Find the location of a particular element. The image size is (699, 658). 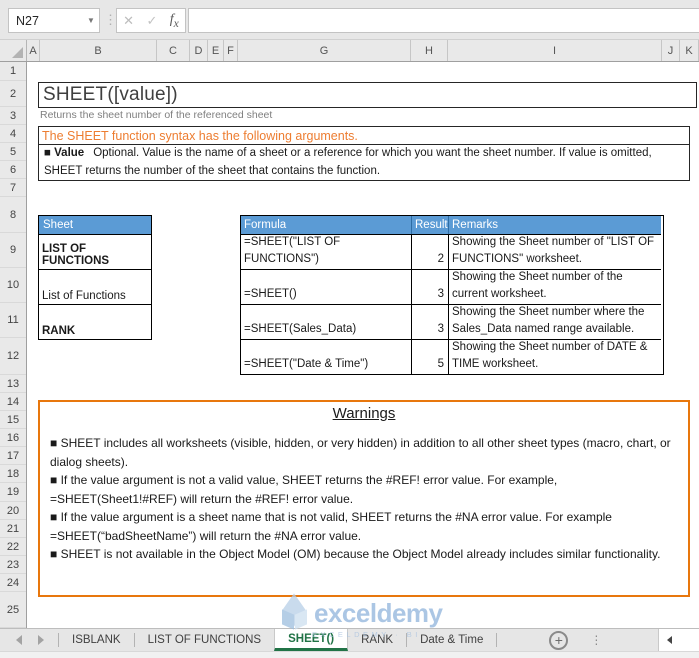

tab-options-icon: ⋮ is located at coordinates (596, 640).